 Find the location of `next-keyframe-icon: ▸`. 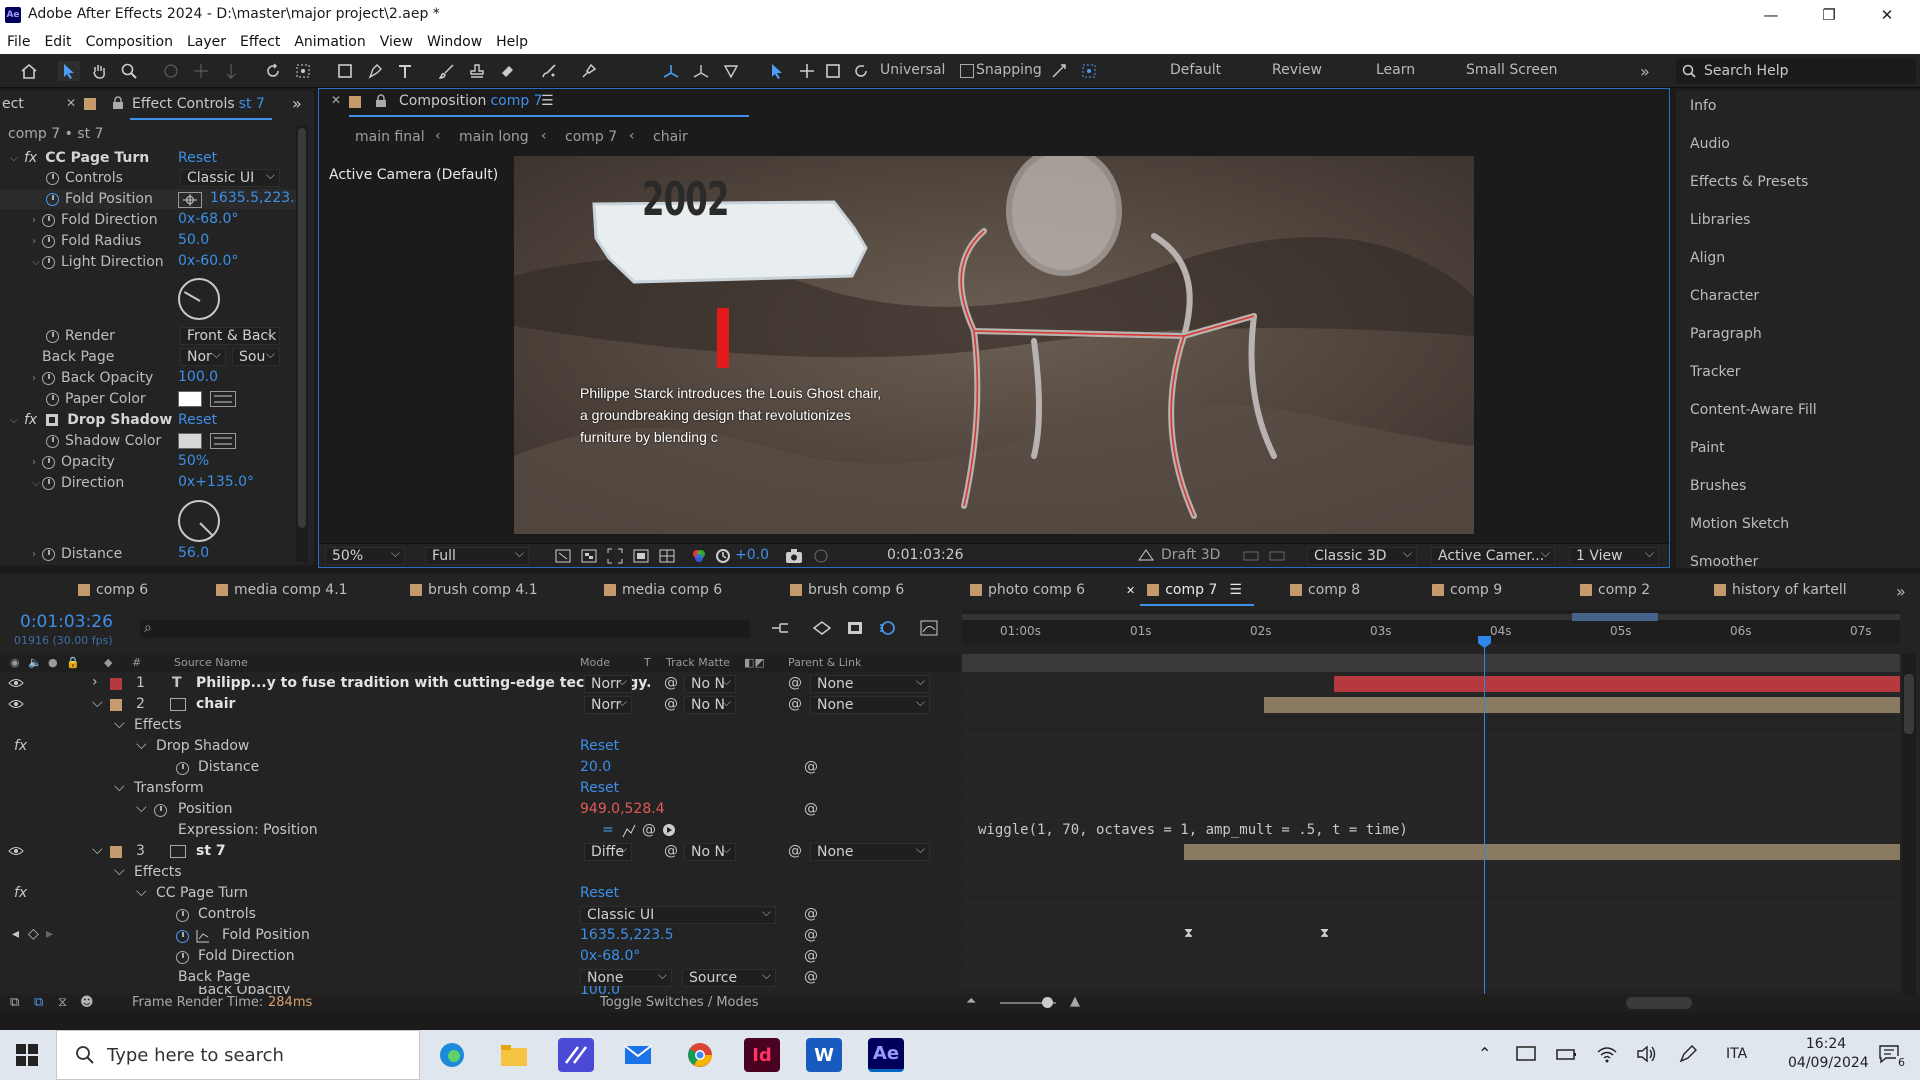

next-keyframe-icon: ▸ is located at coordinates (49, 934).